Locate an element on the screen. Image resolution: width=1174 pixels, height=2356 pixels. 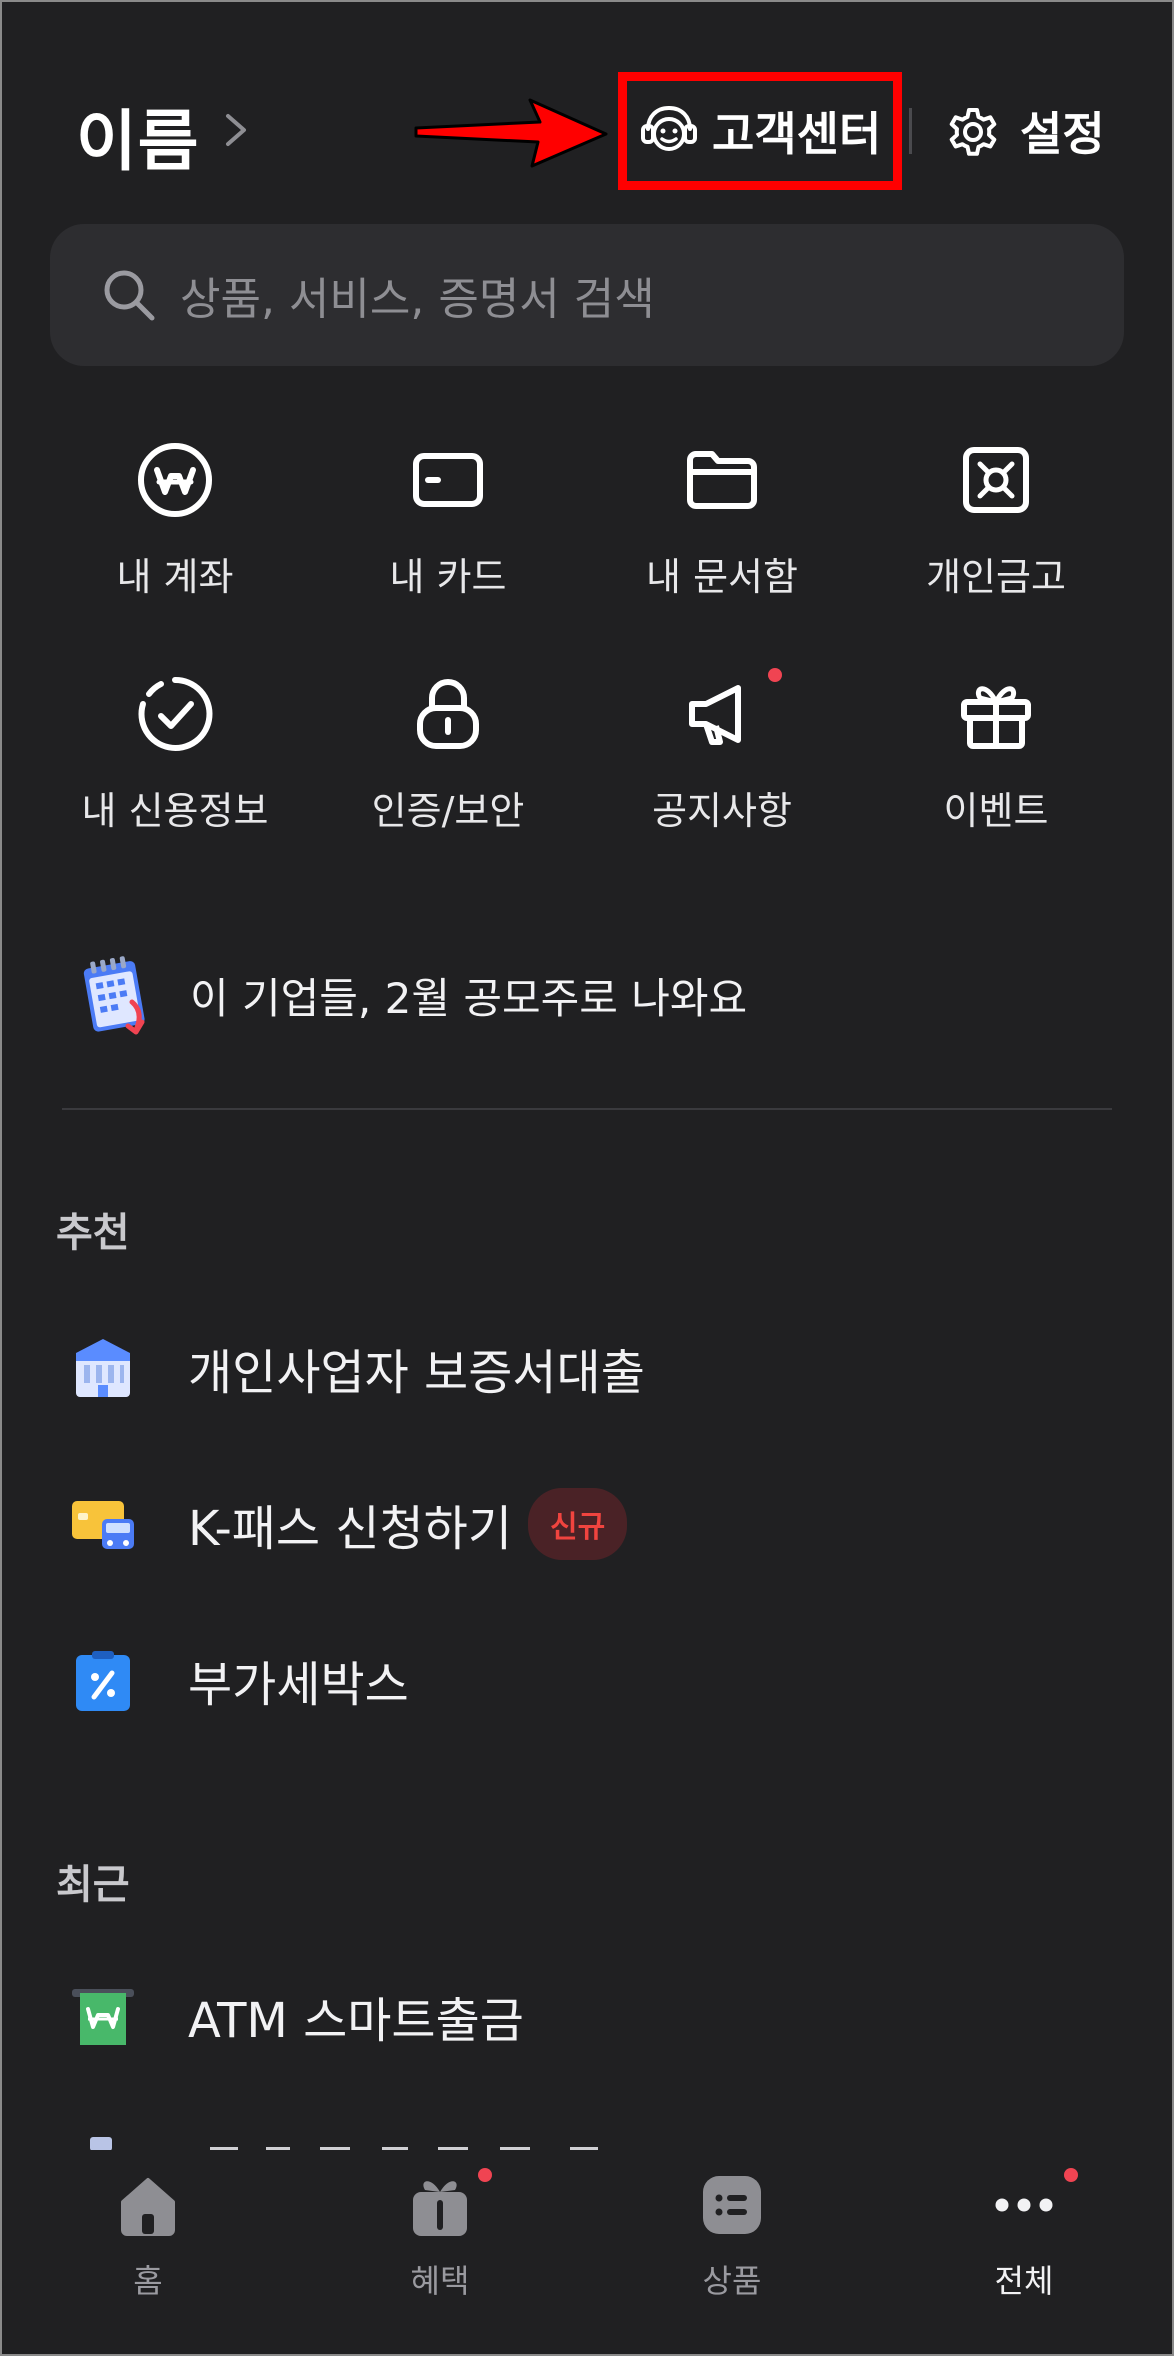
percent-clipboard-icon is located at coordinates (103, 1681).